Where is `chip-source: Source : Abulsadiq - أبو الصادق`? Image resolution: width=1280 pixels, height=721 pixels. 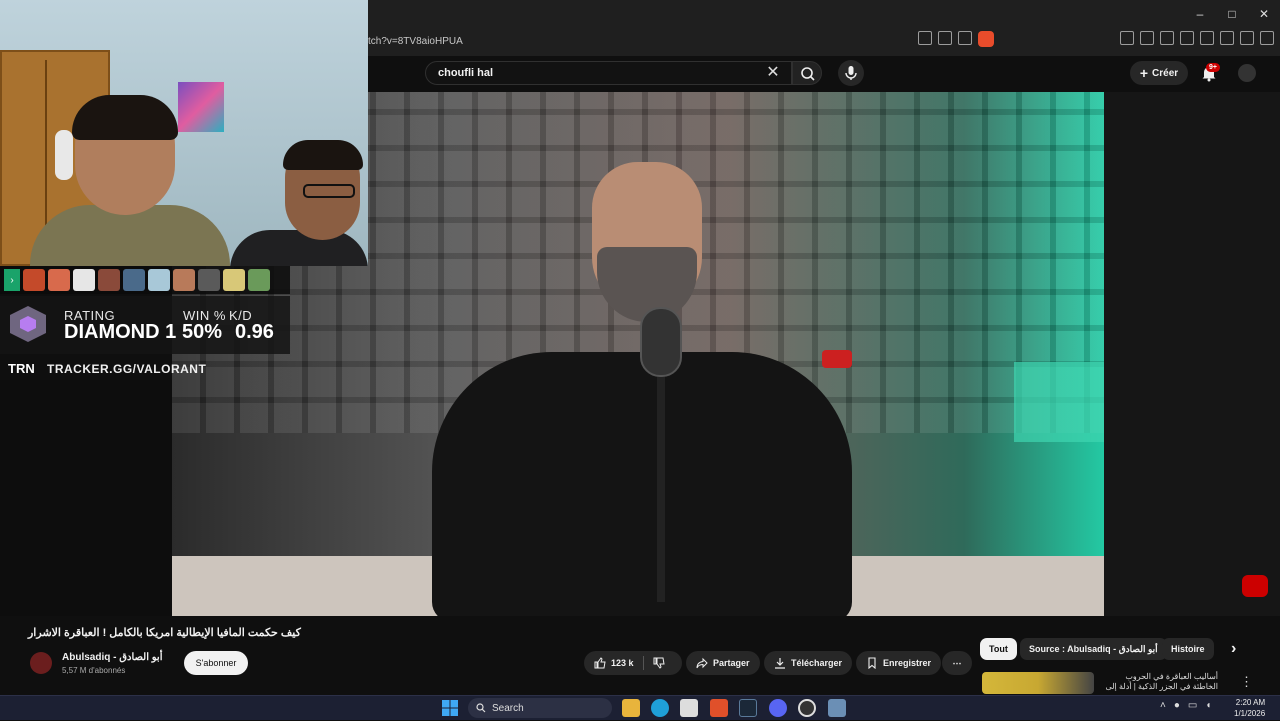
chip-source: Source : Abulsadiq - أبو الصادق is located at coordinates (1093, 649).